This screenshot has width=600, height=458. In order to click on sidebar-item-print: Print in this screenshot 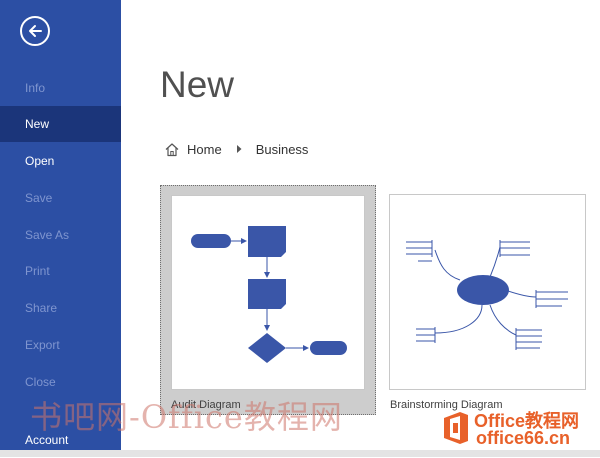, I will do `click(60, 271)`.